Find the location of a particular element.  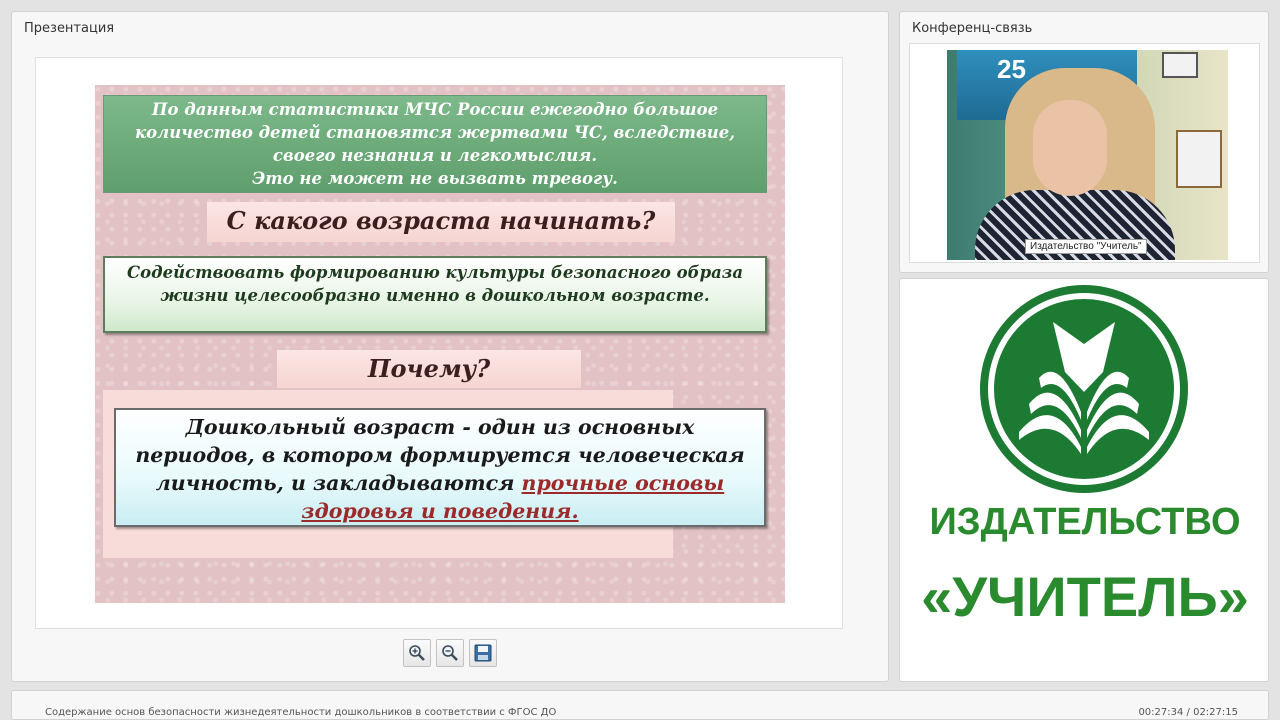

brand-line2: «УЧИТЕЛЬ» is located at coordinates (1085, 596).